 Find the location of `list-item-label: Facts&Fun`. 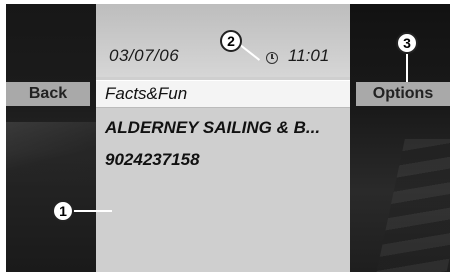

list-item-label: Facts&Fun is located at coordinates (146, 93).